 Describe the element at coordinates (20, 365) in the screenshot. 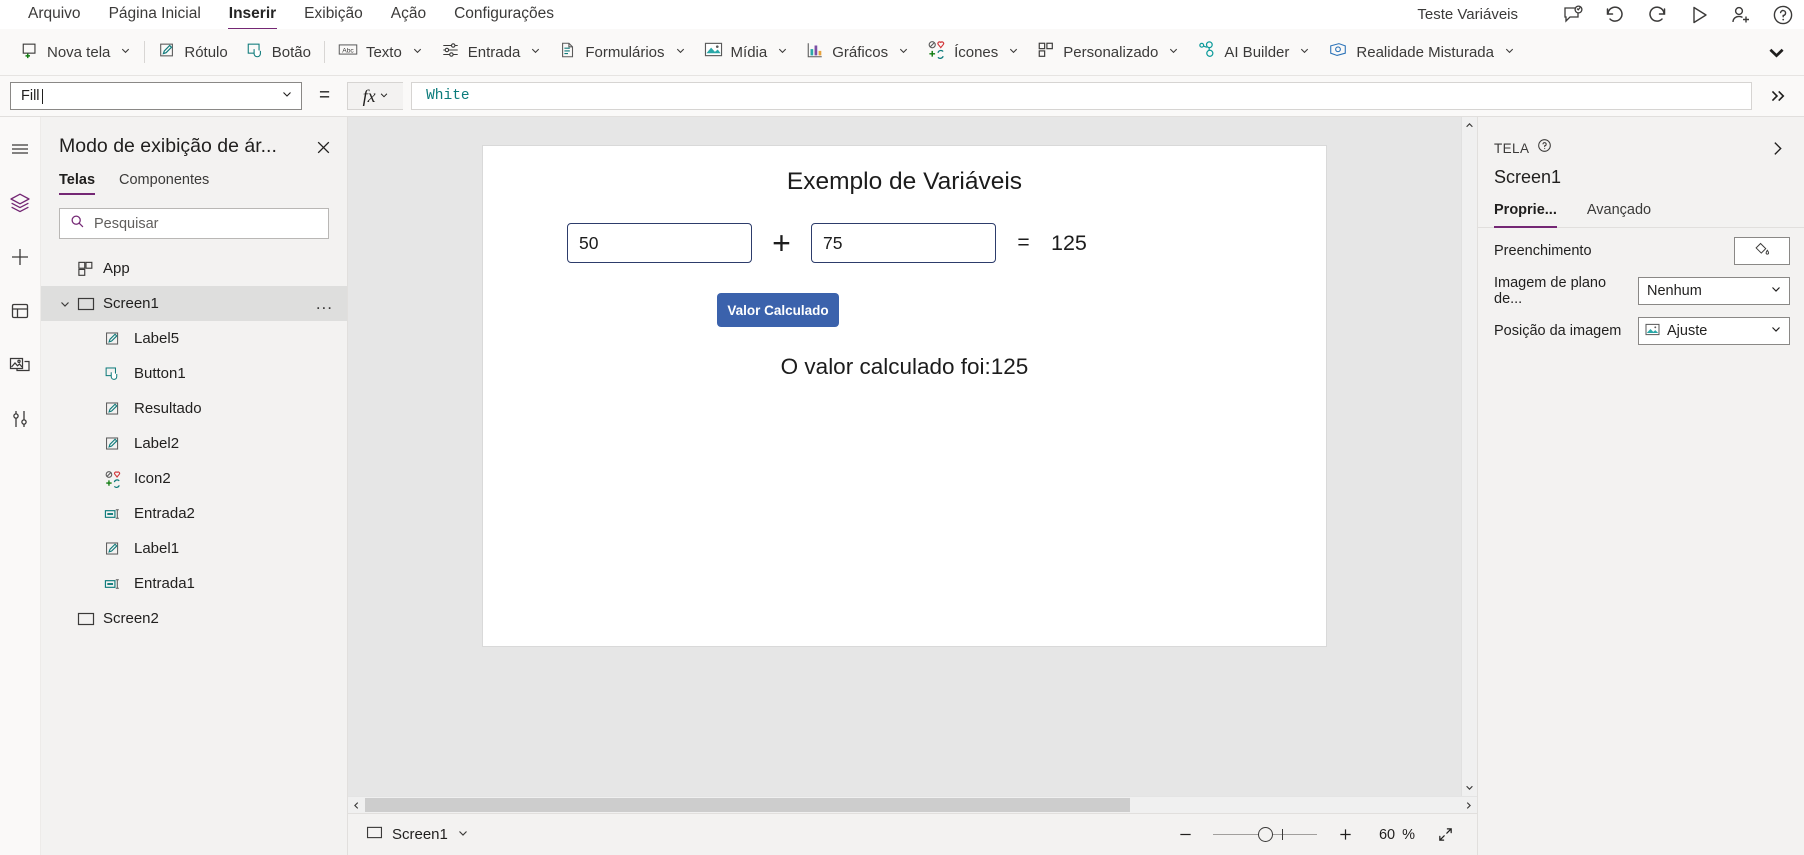

I see `media-library-icon` at that location.